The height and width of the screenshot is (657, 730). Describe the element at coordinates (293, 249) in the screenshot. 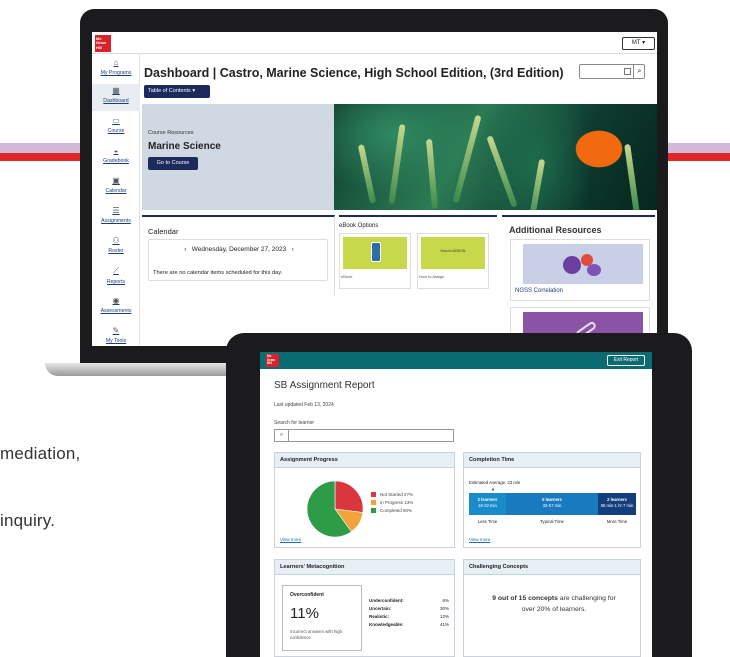

I see `chevron-right-icon: ›` at that location.